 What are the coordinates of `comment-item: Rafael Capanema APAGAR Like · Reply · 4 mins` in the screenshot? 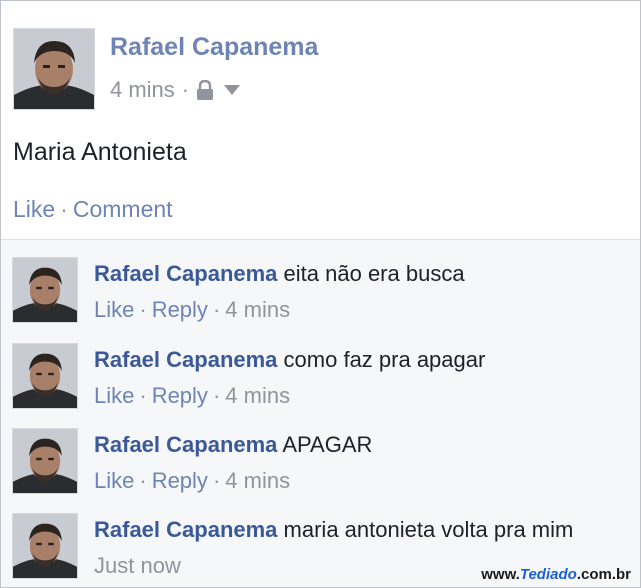 It's located at (320, 454).